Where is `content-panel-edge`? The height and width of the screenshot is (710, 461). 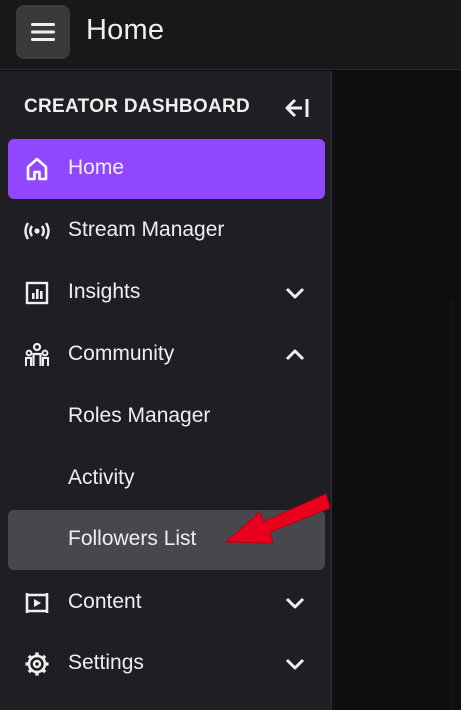
content-panel-edge is located at coordinates (456, 505).